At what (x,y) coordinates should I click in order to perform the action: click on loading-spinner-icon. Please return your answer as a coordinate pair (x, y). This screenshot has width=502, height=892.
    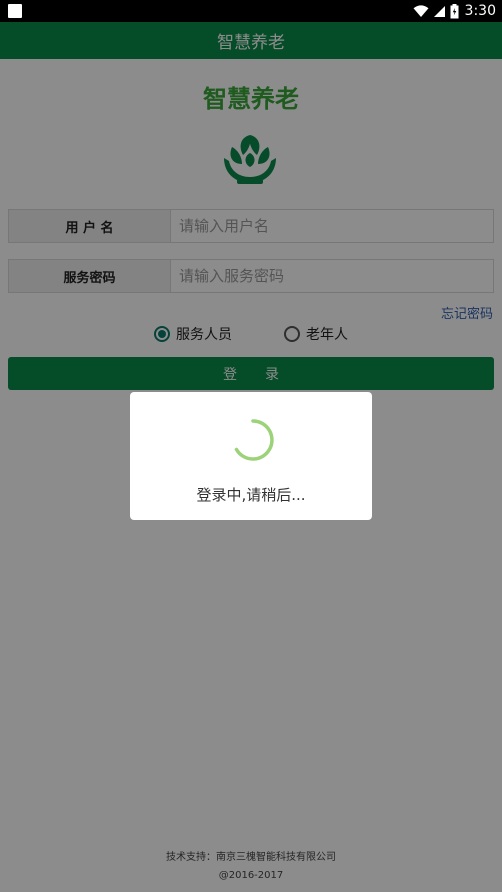
    Looking at the image, I should click on (254, 440).